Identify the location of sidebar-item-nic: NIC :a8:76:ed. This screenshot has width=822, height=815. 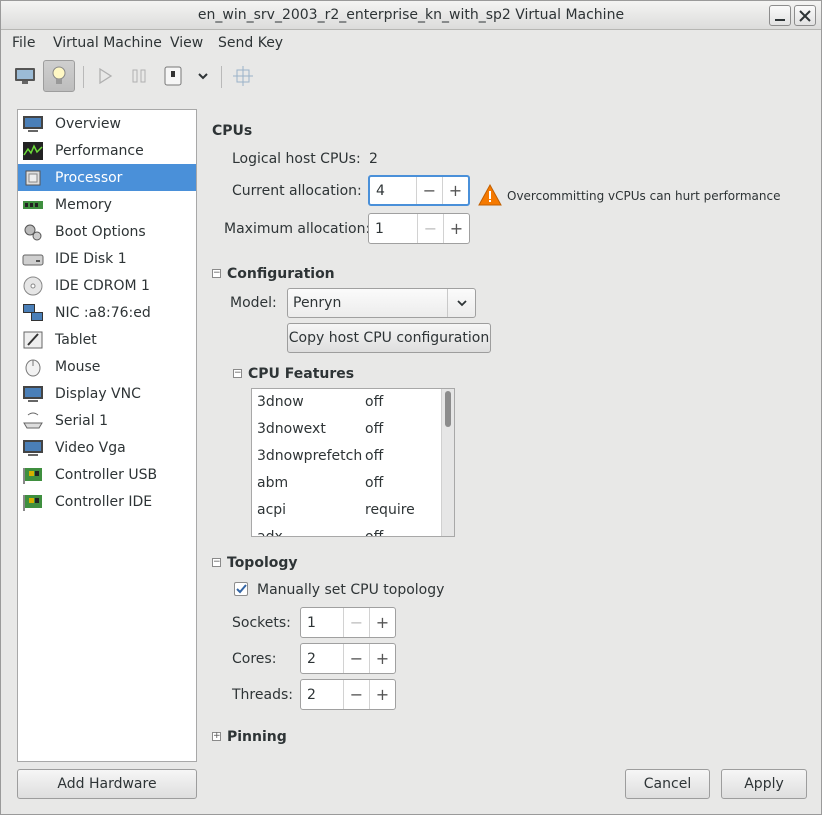
(107, 312).